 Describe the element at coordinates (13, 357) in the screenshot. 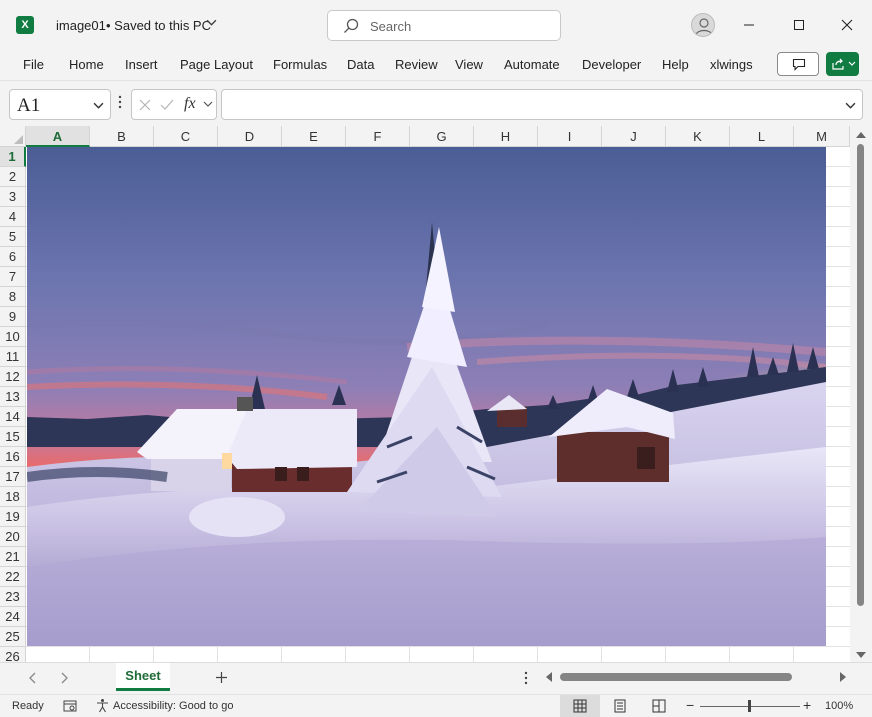

I see `row-header-11: 11` at that location.